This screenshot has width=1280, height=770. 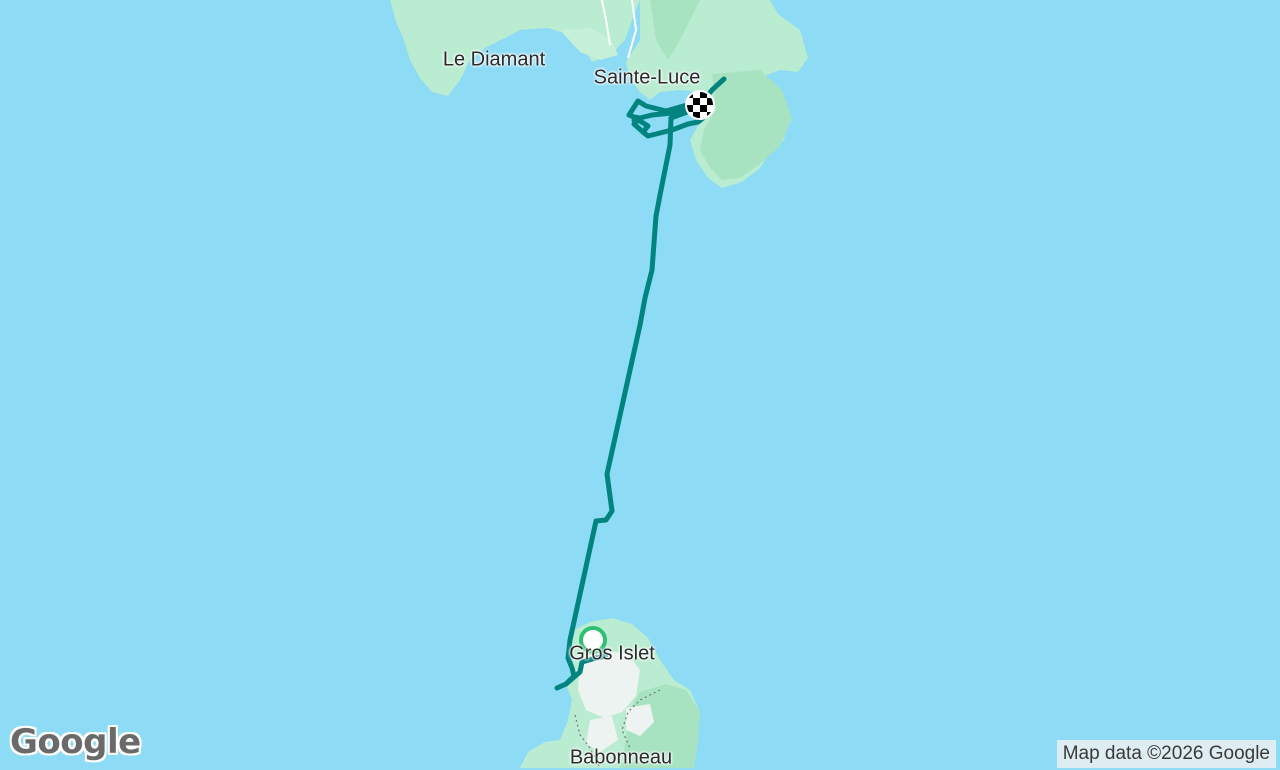 I want to click on place-label-le-diamant: Le Diamant, so click(x=494, y=59).